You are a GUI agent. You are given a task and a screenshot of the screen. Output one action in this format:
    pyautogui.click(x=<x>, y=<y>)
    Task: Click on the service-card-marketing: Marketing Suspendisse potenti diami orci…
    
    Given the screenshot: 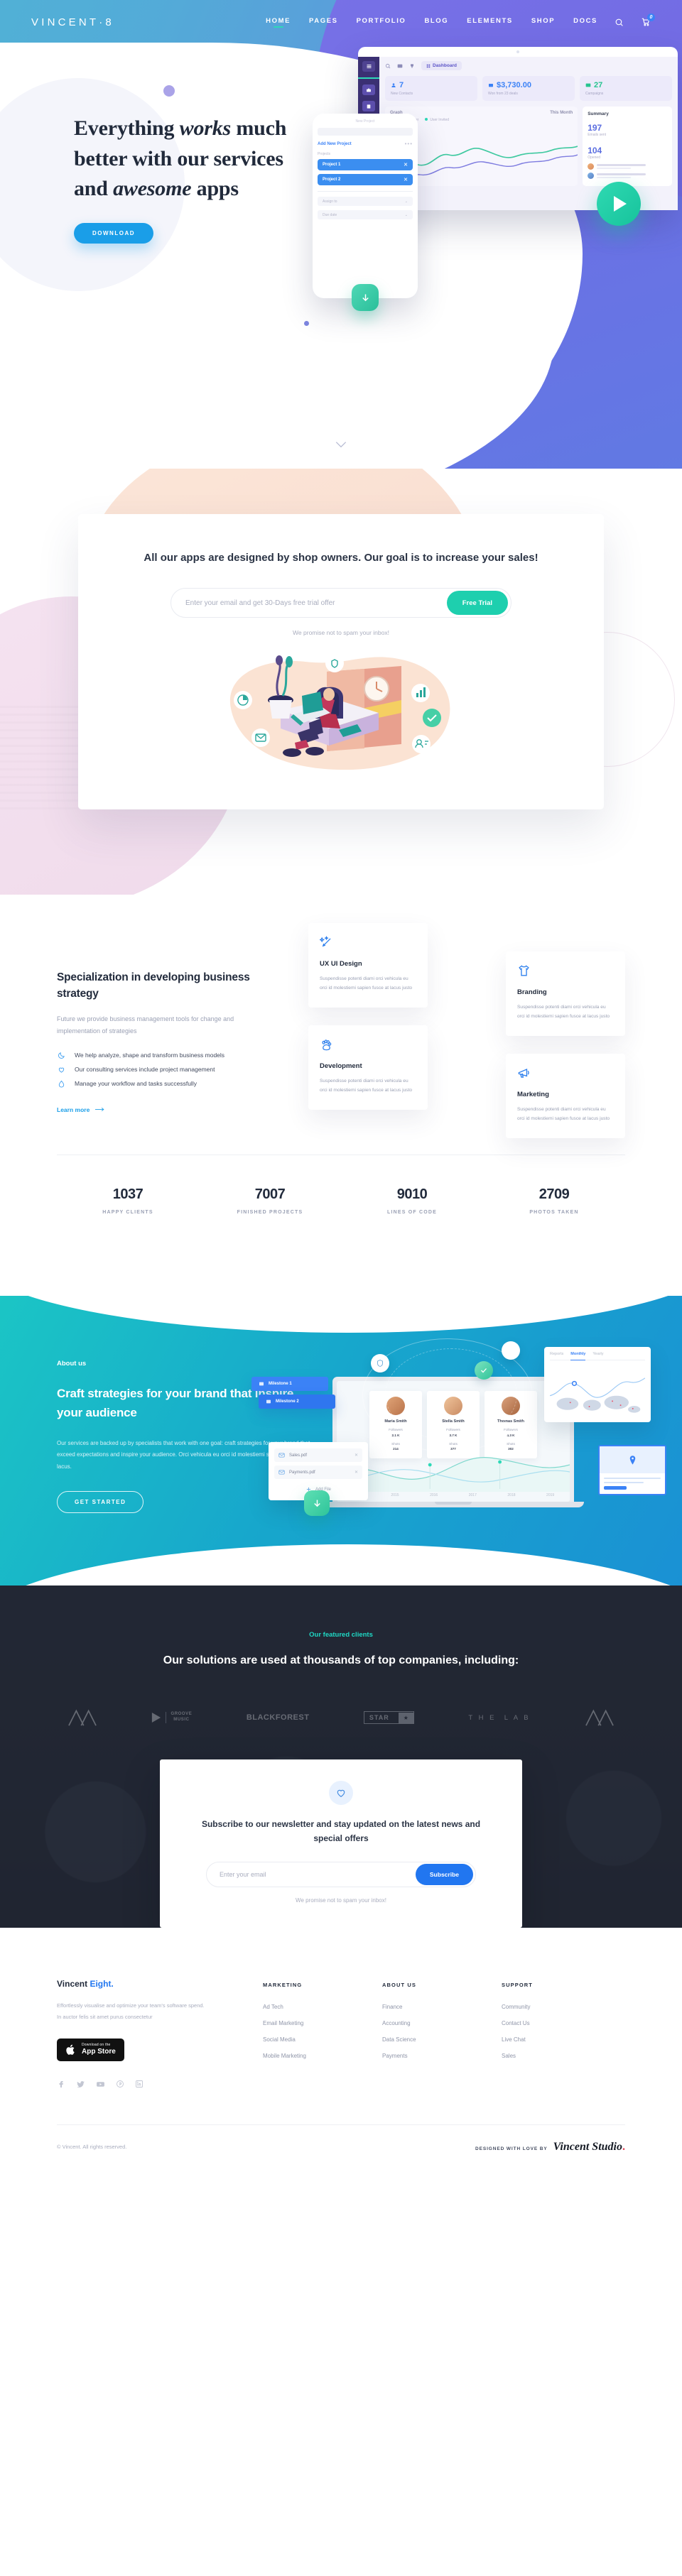 What is the action you would take?
    pyautogui.click(x=566, y=1096)
    